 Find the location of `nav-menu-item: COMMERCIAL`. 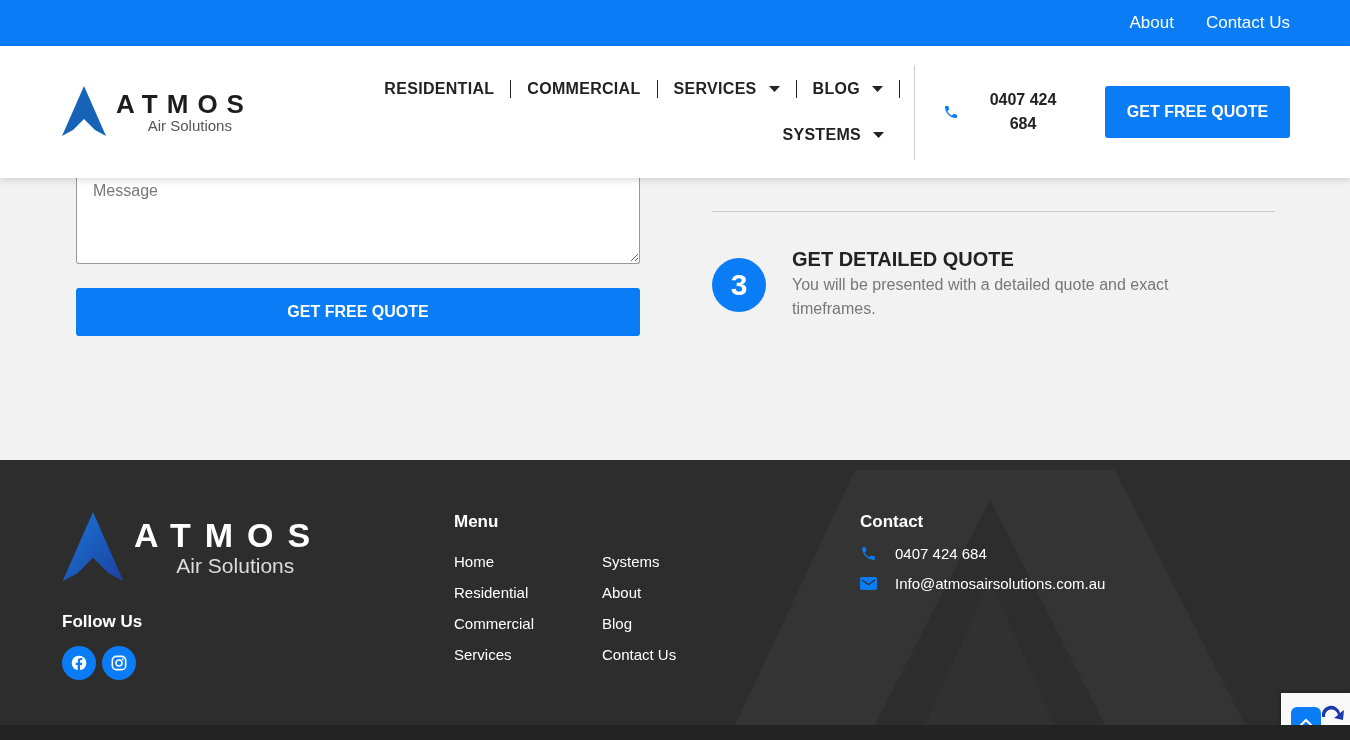

nav-menu-item: COMMERCIAL is located at coordinates (584, 89).